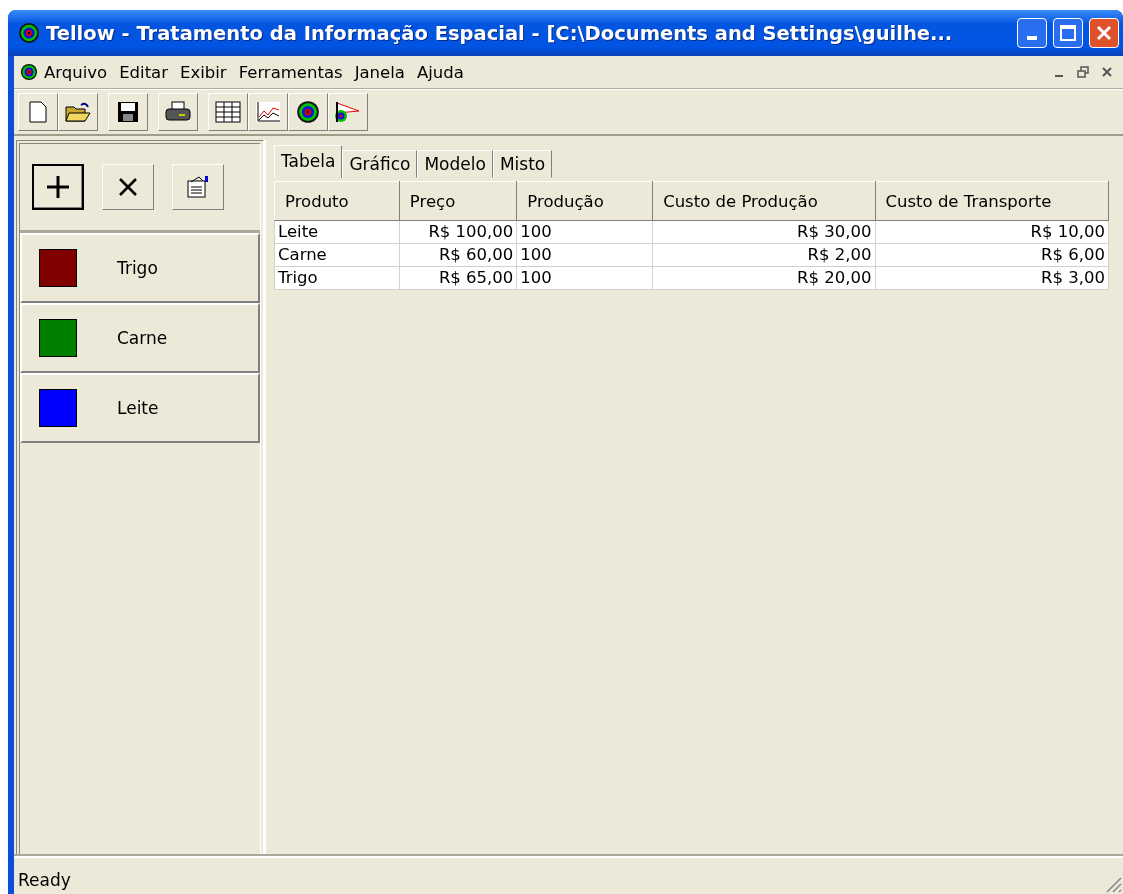 This screenshot has width=1123, height=894. Describe the element at coordinates (992, 278) in the screenshot. I see `table-cell: R$ 3,00` at that location.